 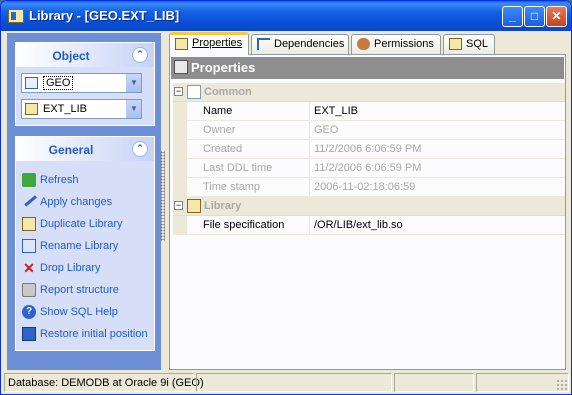 I want to click on close-button: ✕, so click(x=556, y=16).